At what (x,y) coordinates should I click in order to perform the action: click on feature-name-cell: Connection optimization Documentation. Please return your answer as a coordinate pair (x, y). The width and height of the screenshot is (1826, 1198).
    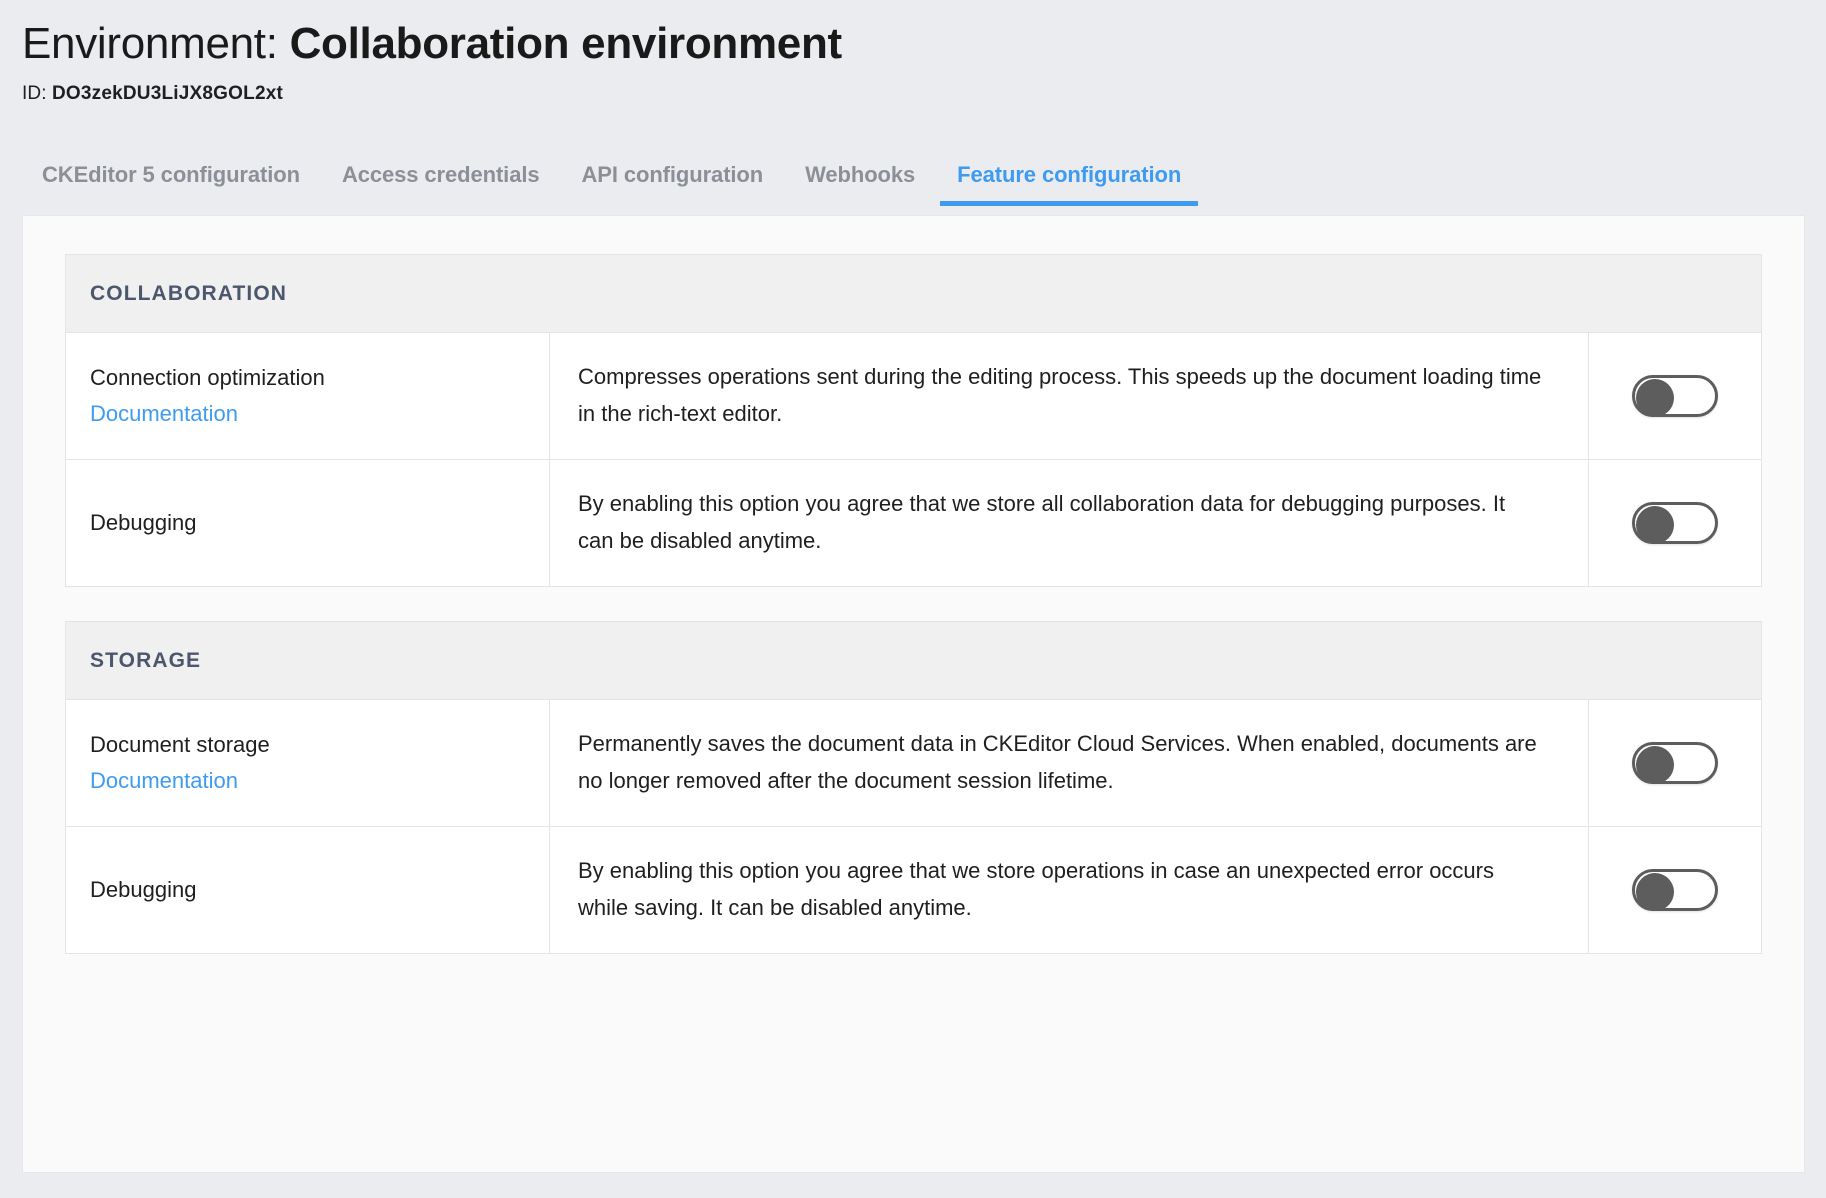
    Looking at the image, I should click on (308, 396).